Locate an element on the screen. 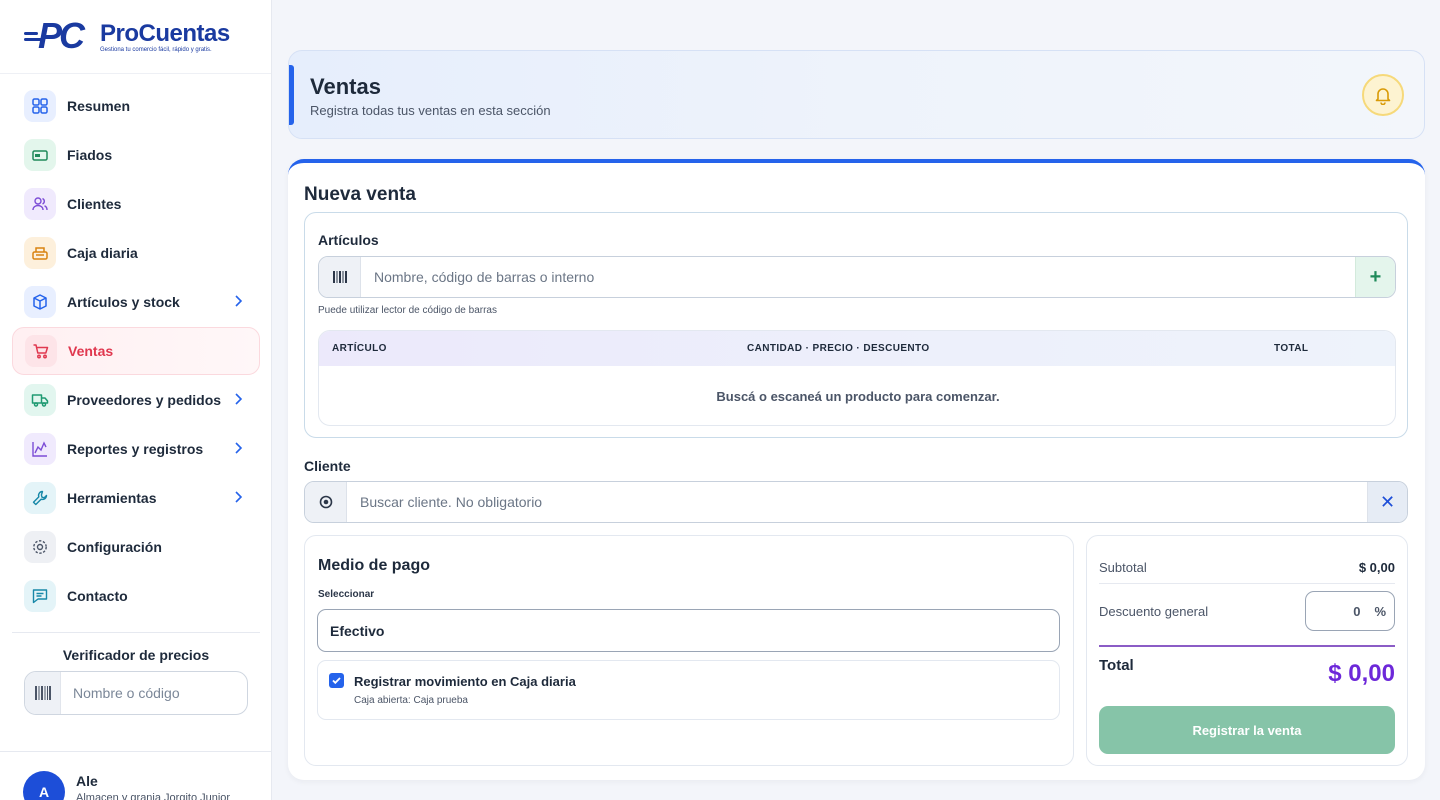 The height and width of the screenshot is (800, 1440). notifications-button is located at coordinates (1383, 95).